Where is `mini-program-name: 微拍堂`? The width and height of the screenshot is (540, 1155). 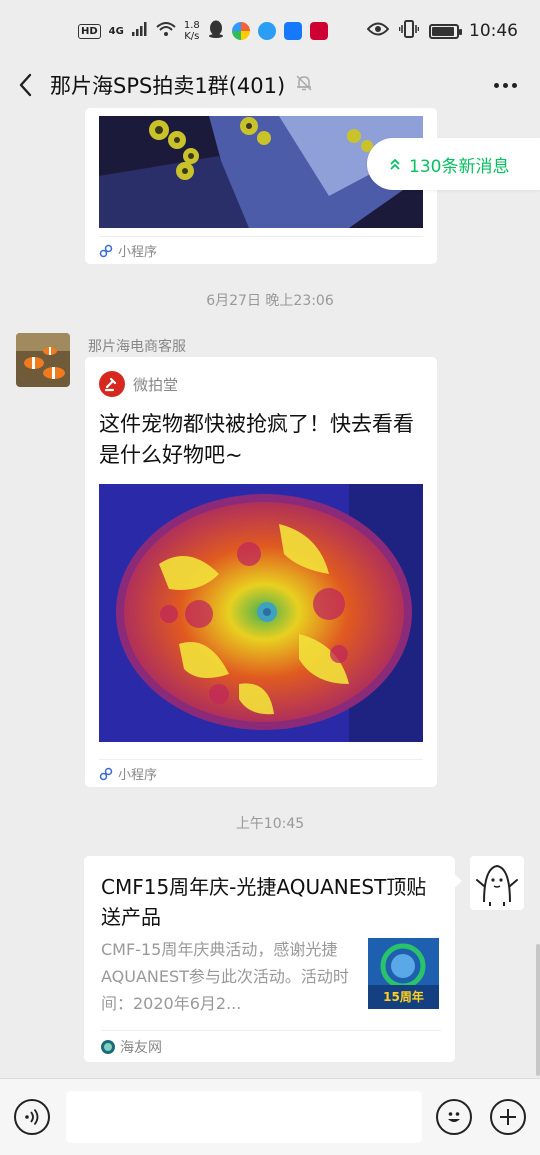
mini-program-name: 微拍堂 is located at coordinates (156, 384).